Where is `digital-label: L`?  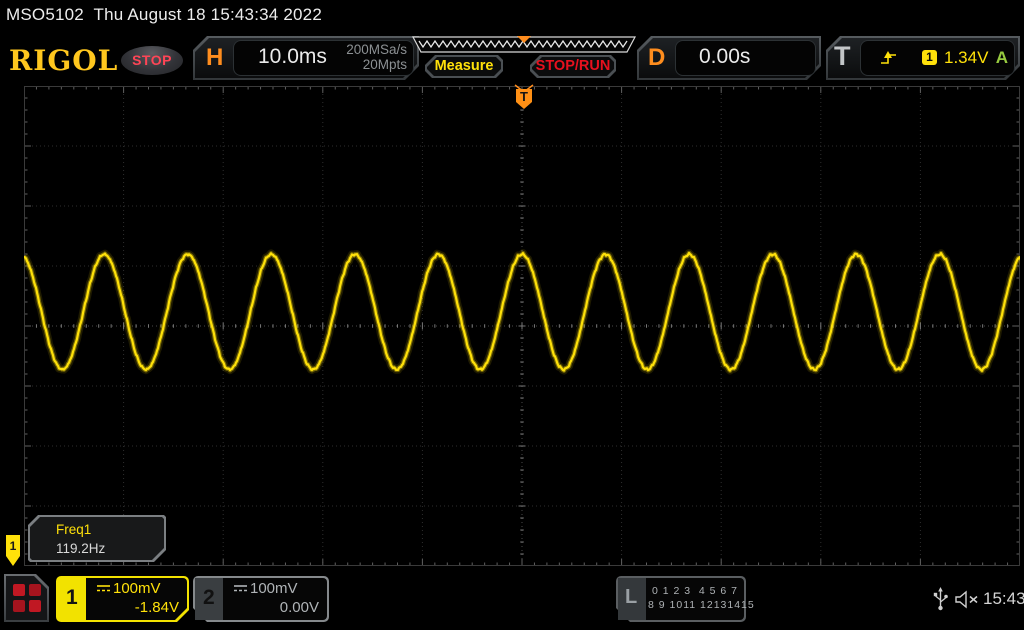 digital-label: L is located at coordinates (631, 597).